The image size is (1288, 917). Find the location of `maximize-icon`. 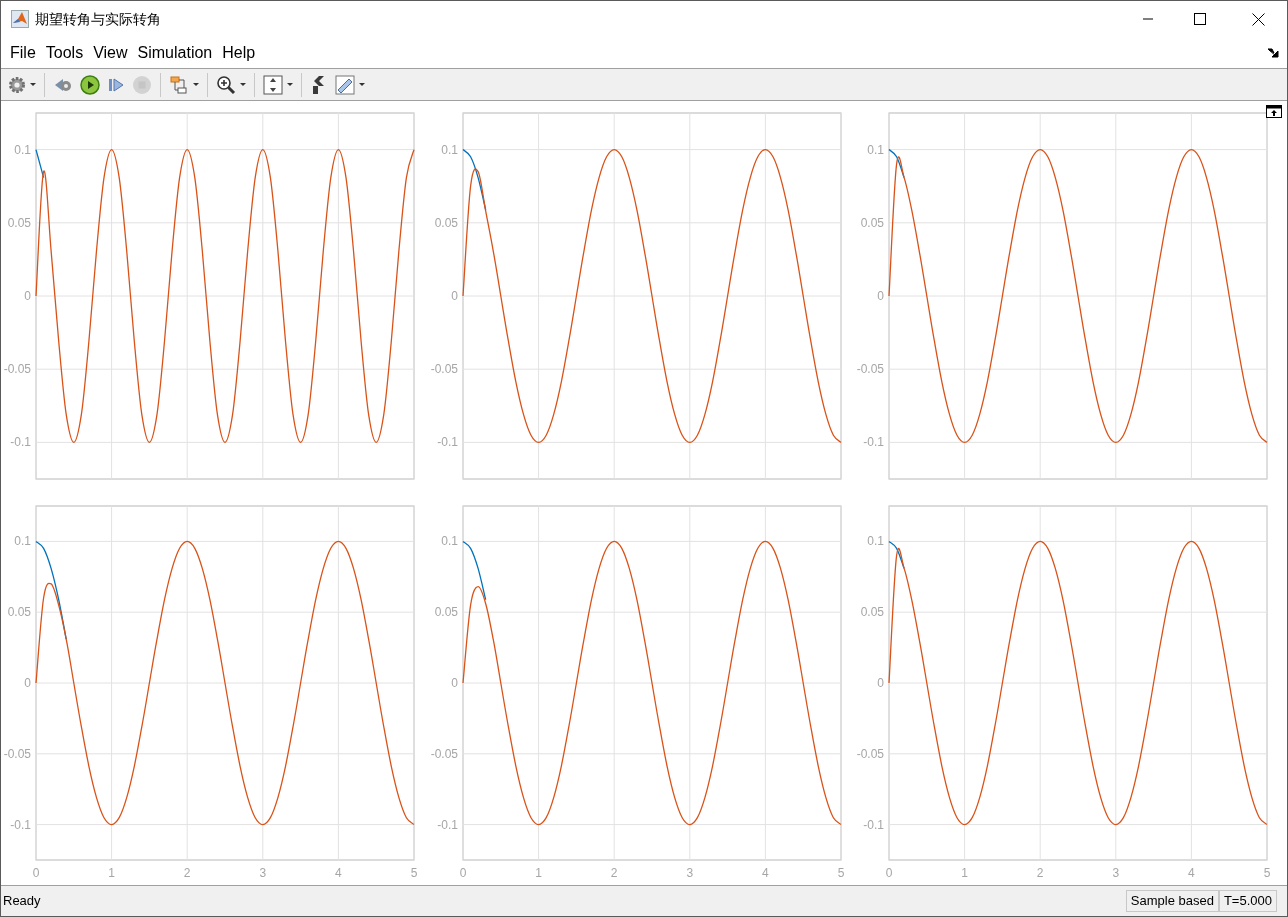

maximize-icon is located at coordinates (1200, 19).